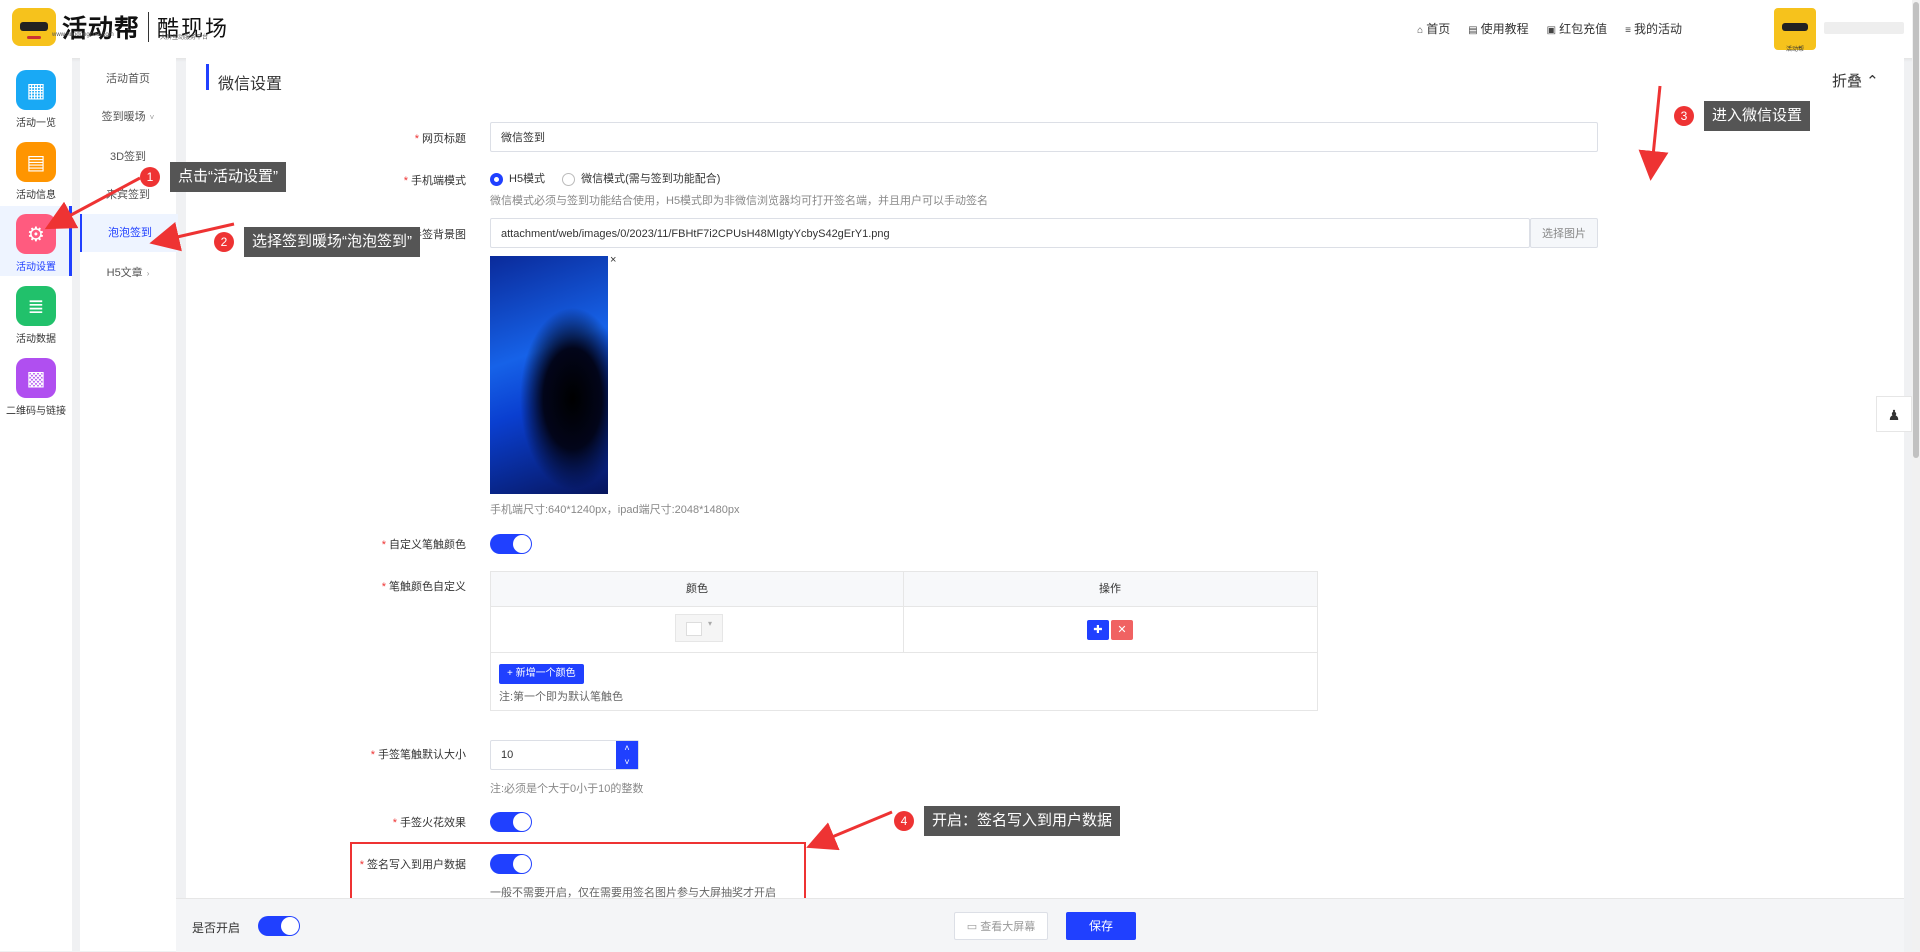 The image size is (1920, 952). I want to click on annotation-callout-2: 选择签到暖场“泡泡签到”, so click(332, 242).